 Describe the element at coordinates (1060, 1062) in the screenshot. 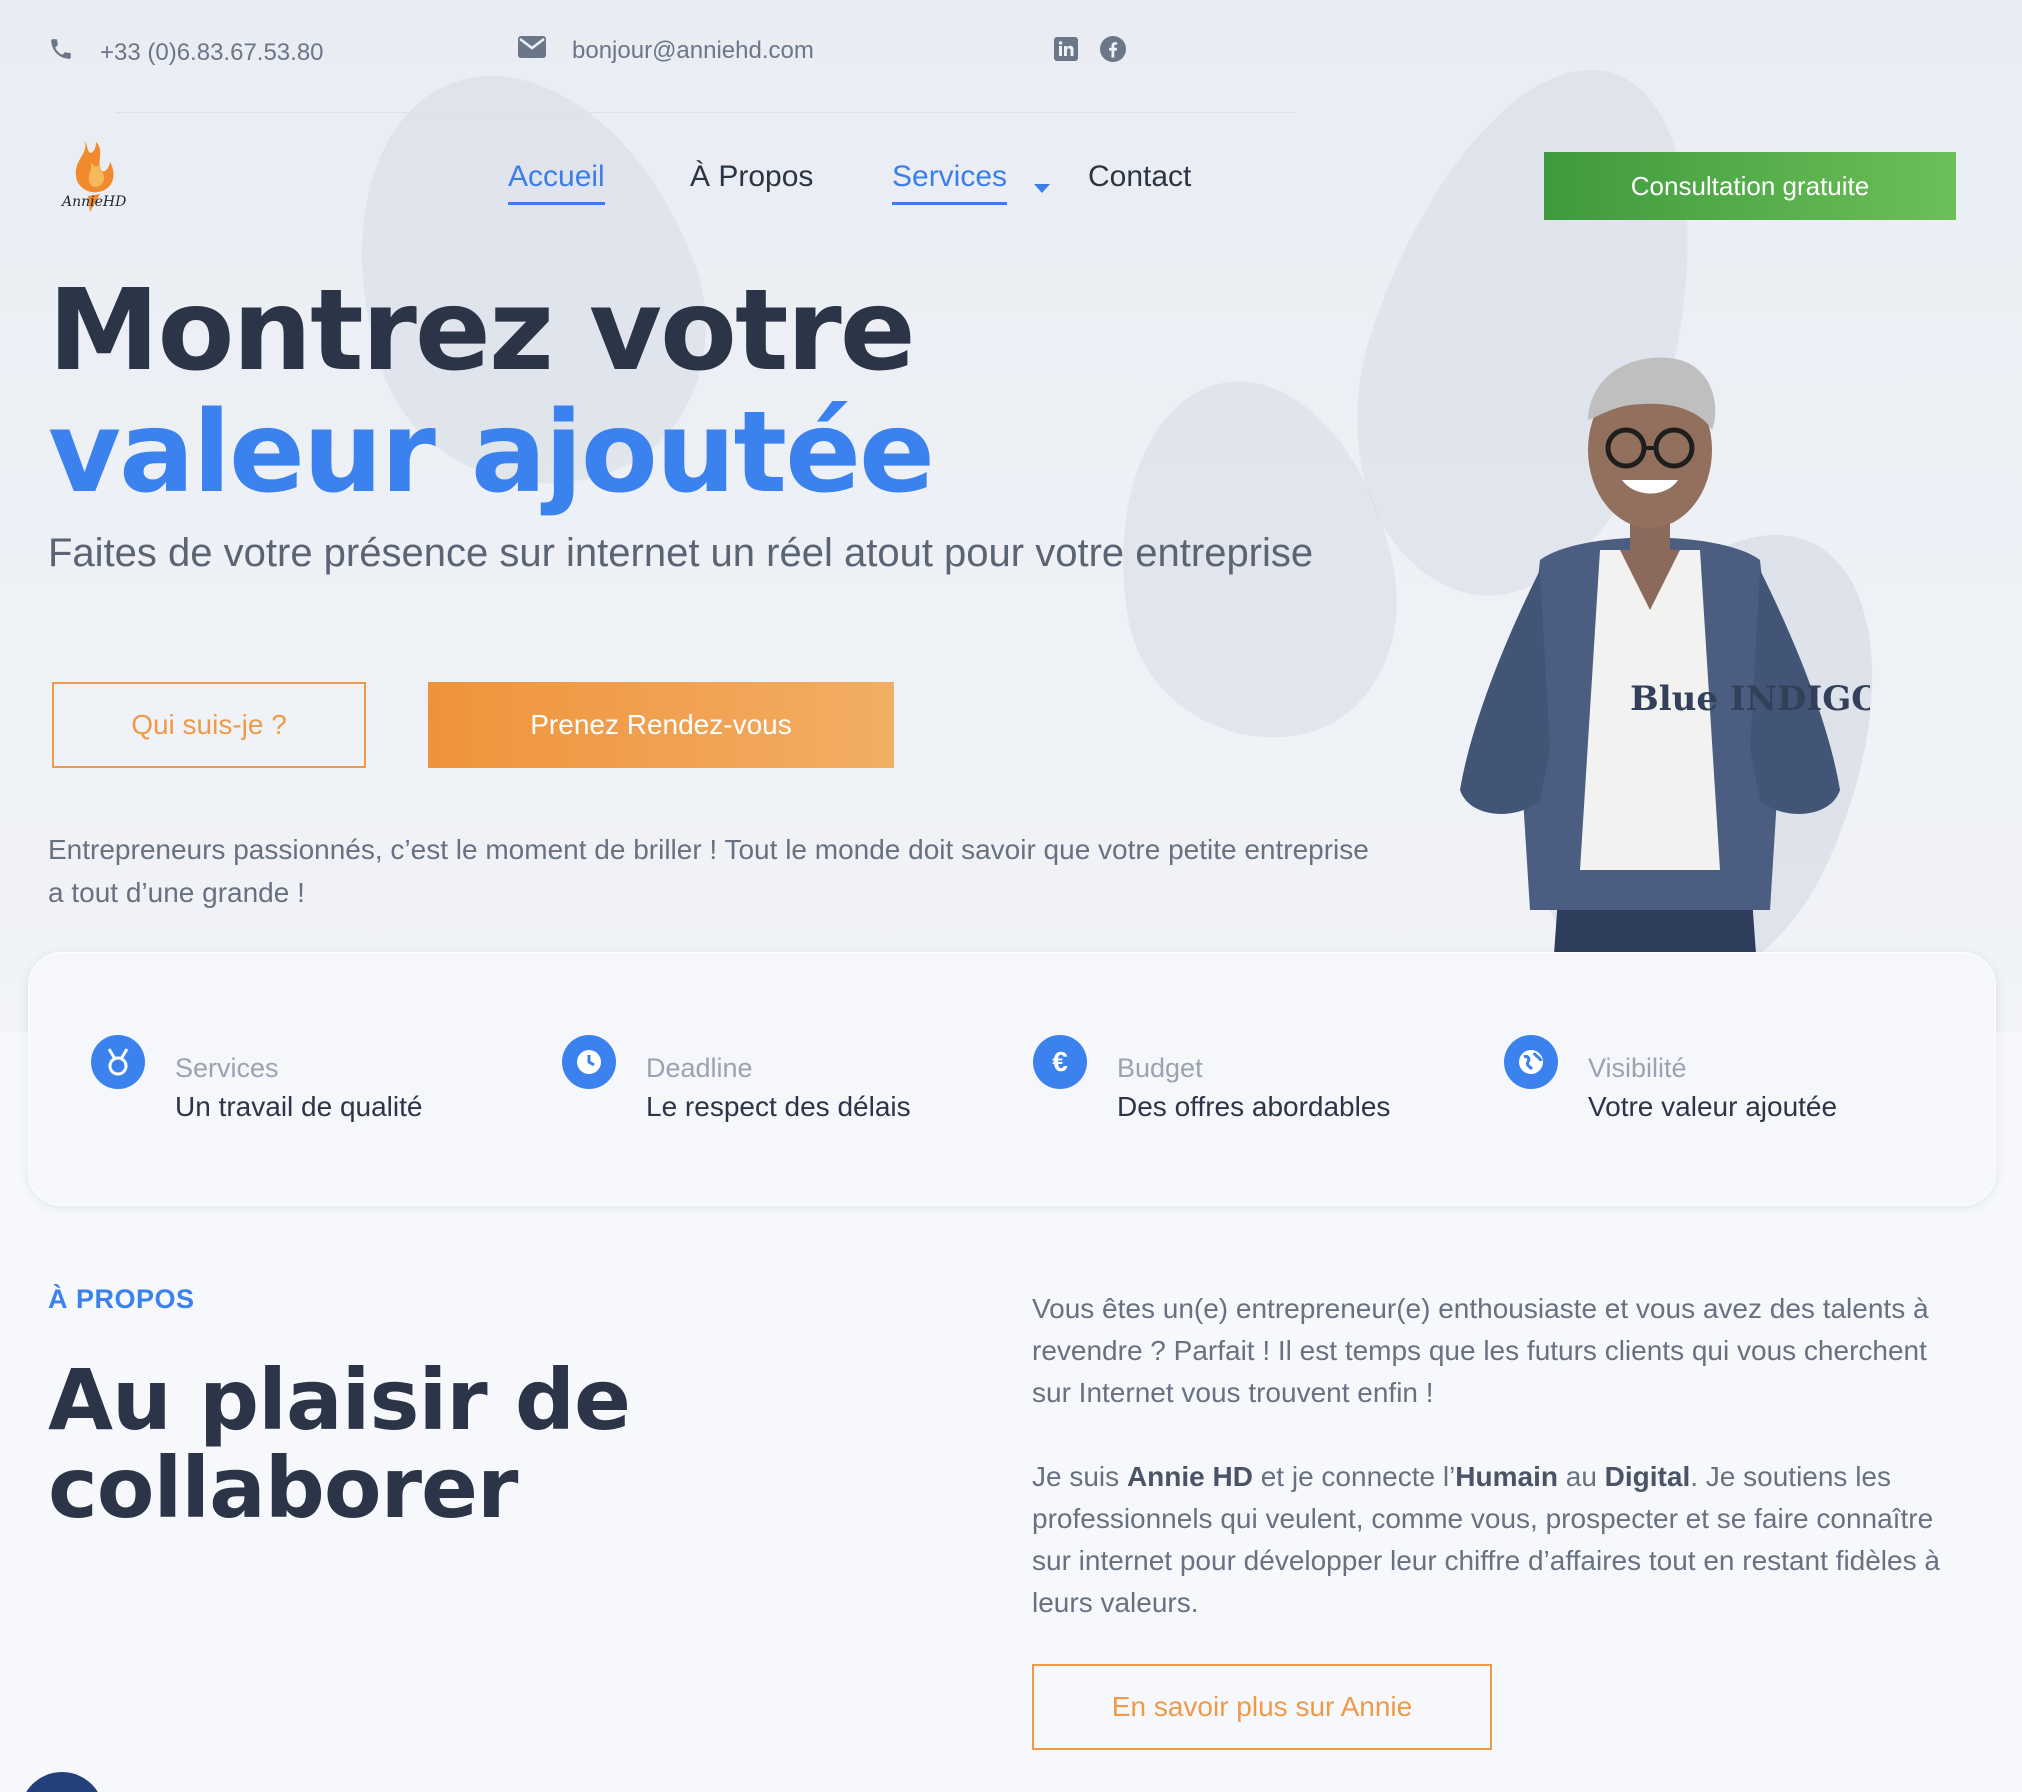

I see `euro-icon: €` at that location.